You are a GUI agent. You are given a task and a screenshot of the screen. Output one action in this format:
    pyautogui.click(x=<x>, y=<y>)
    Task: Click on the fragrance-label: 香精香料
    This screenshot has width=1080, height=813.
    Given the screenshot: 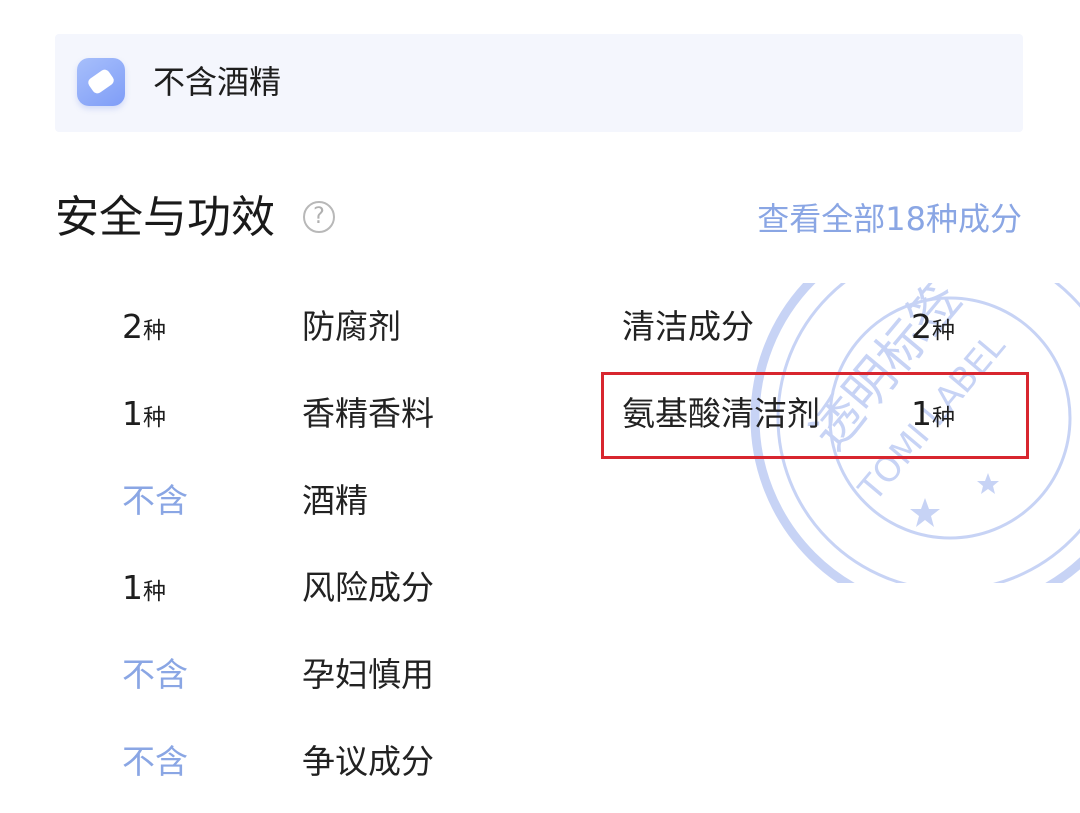 What is the action you would take?
    pyautogui.click(x=368, y=414)
    